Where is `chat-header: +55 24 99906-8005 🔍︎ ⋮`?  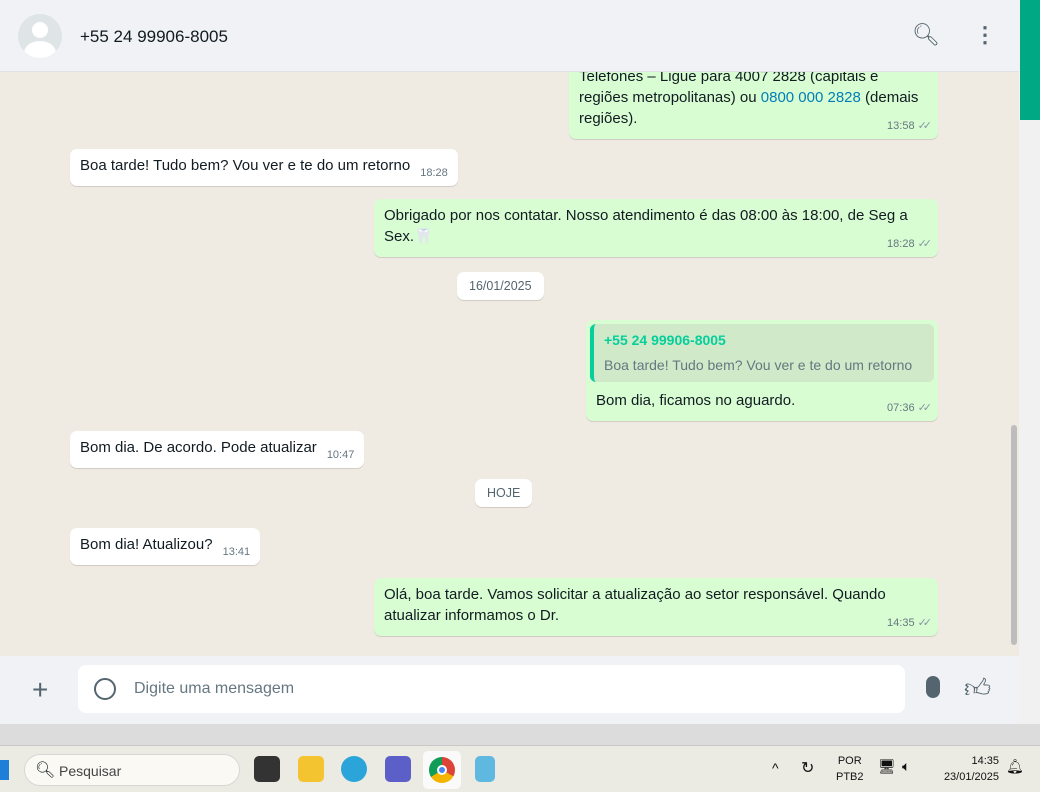 chat-header: +55 24 99906-8005 🔍︎ ⋮ is located at coordinates (509, 36).